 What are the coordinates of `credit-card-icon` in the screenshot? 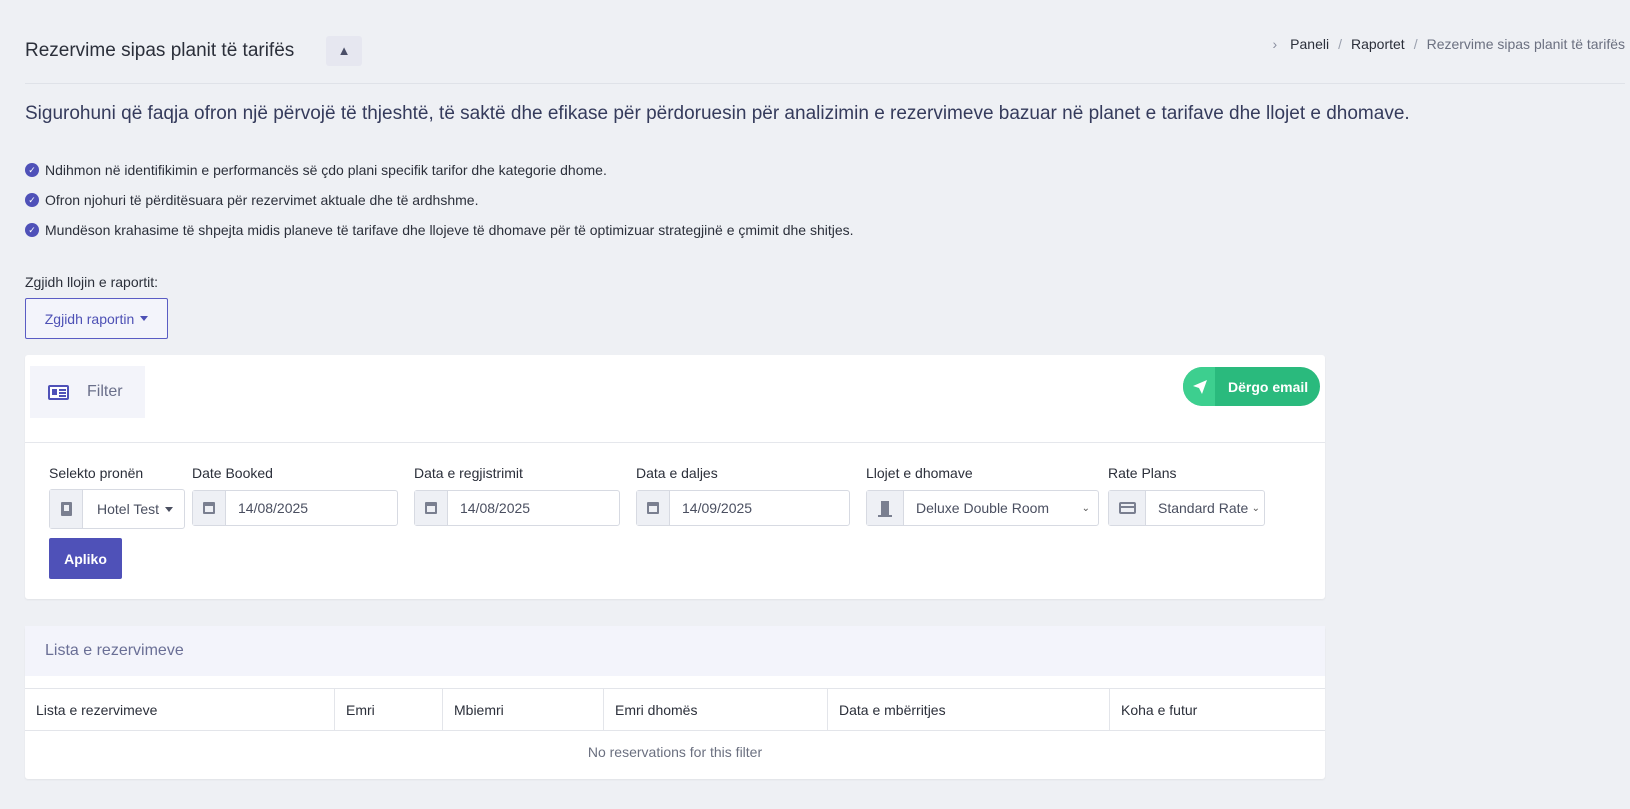 It's located at (1127, 508).